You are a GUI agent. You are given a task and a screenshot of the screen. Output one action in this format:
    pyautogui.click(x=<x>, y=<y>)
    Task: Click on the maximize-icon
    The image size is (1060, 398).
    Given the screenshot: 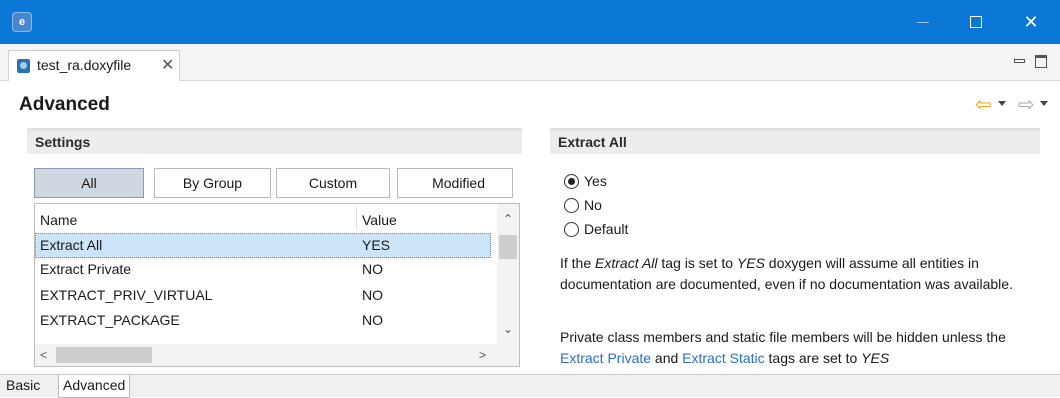 What is the action you would take?
    pyautogui.click(x=976, y=22)
    